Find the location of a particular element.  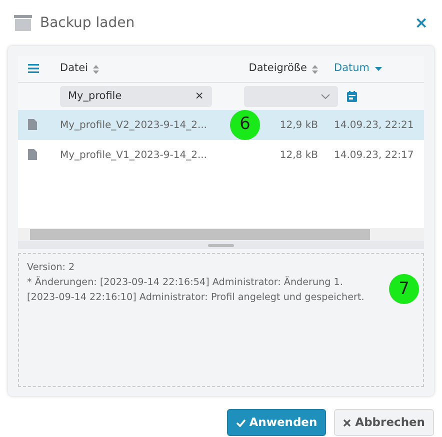

callout-marker: 6 is located at coordinates (245, 125).